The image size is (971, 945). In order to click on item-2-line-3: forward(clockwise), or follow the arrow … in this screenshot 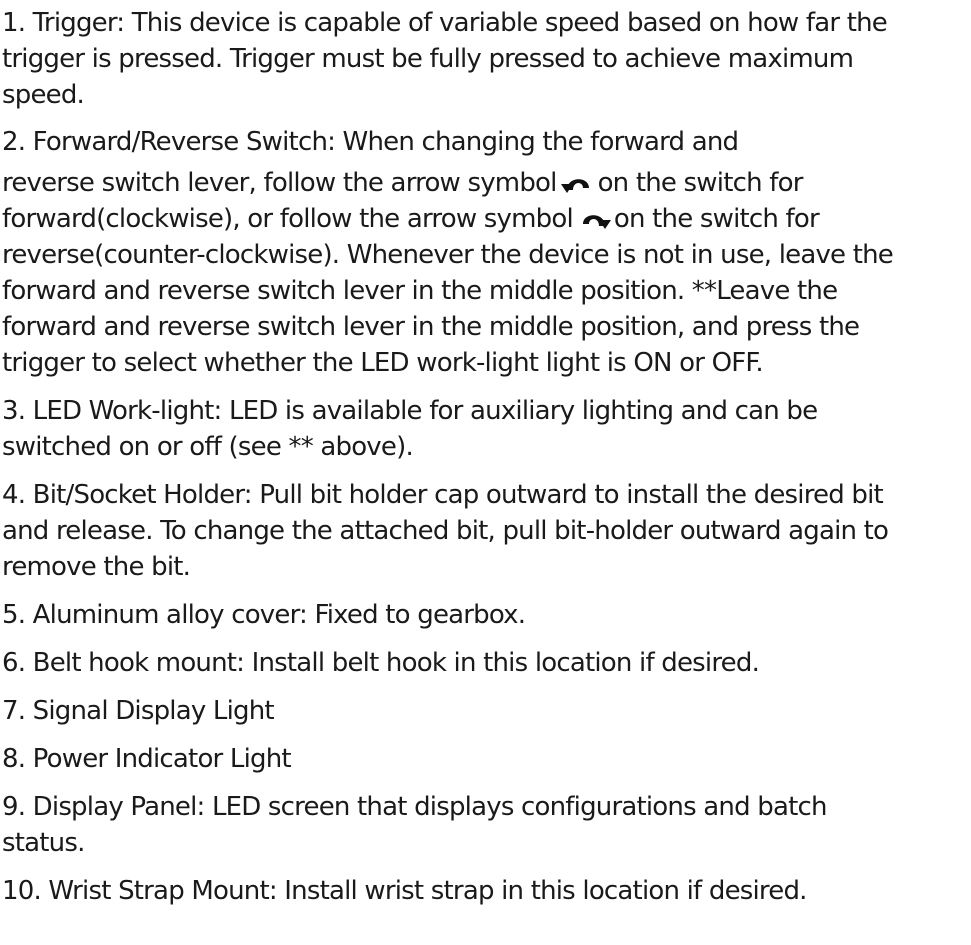, I will do `click(411, 219)`.